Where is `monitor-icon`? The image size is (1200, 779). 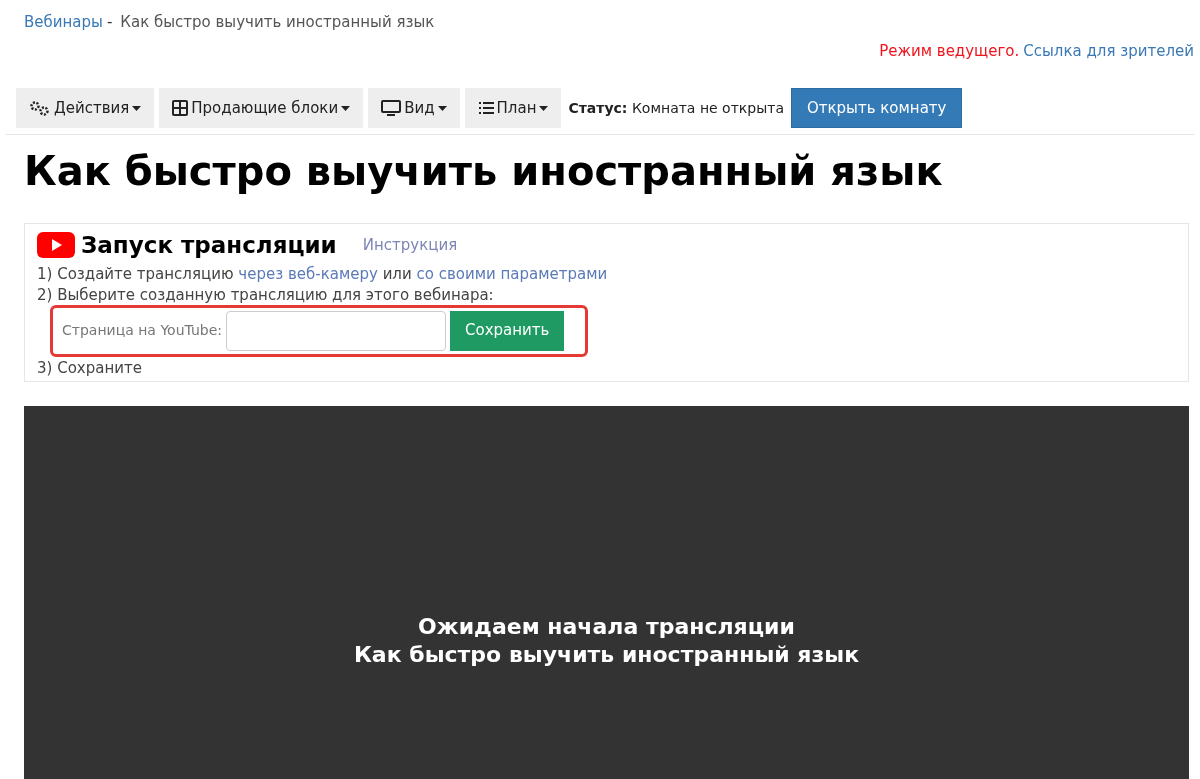
monitor-icon is located at coordinates (391, 108).